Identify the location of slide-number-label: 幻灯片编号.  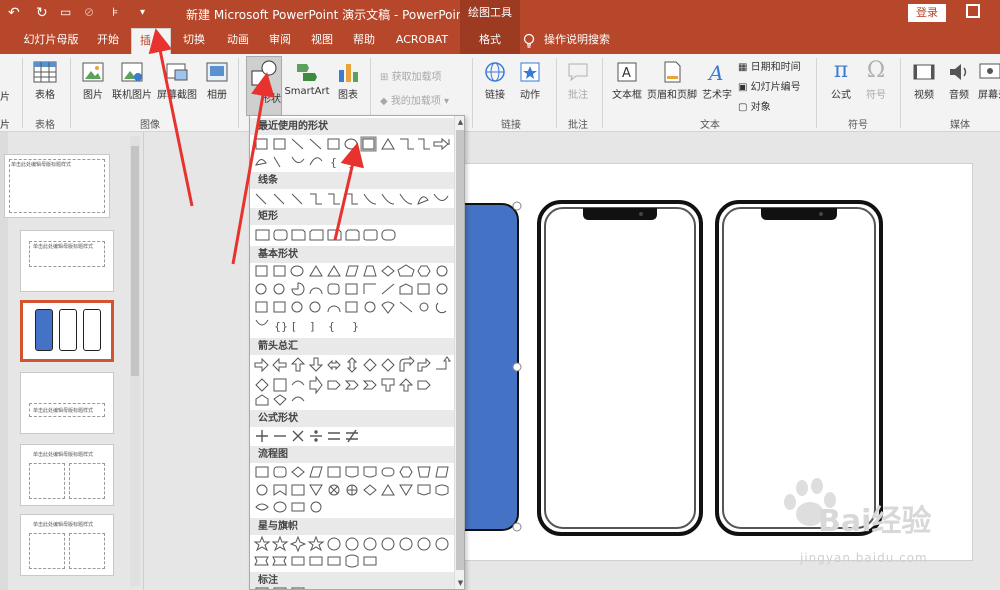
(775, 87).